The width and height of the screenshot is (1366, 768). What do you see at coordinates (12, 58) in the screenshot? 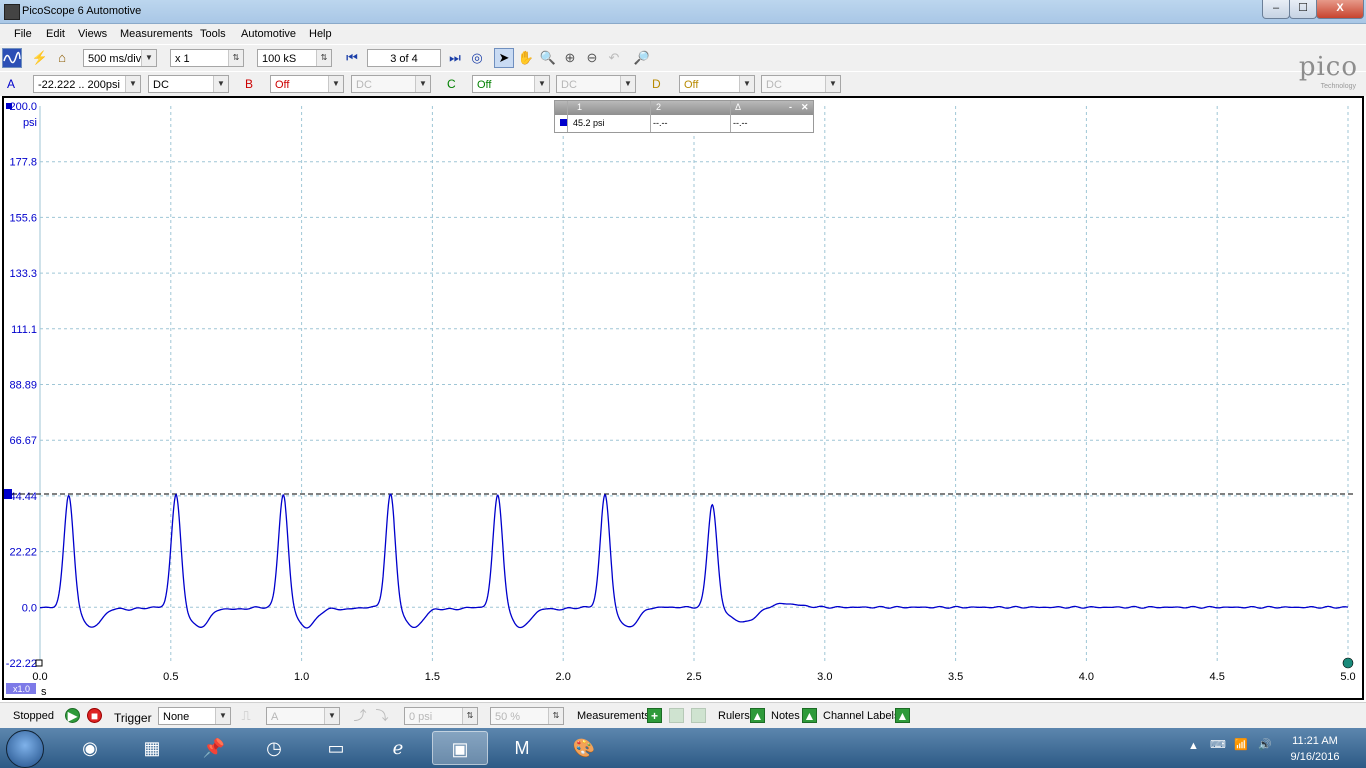
I see `scope-mode-icon` at bounding box center [12, 58].